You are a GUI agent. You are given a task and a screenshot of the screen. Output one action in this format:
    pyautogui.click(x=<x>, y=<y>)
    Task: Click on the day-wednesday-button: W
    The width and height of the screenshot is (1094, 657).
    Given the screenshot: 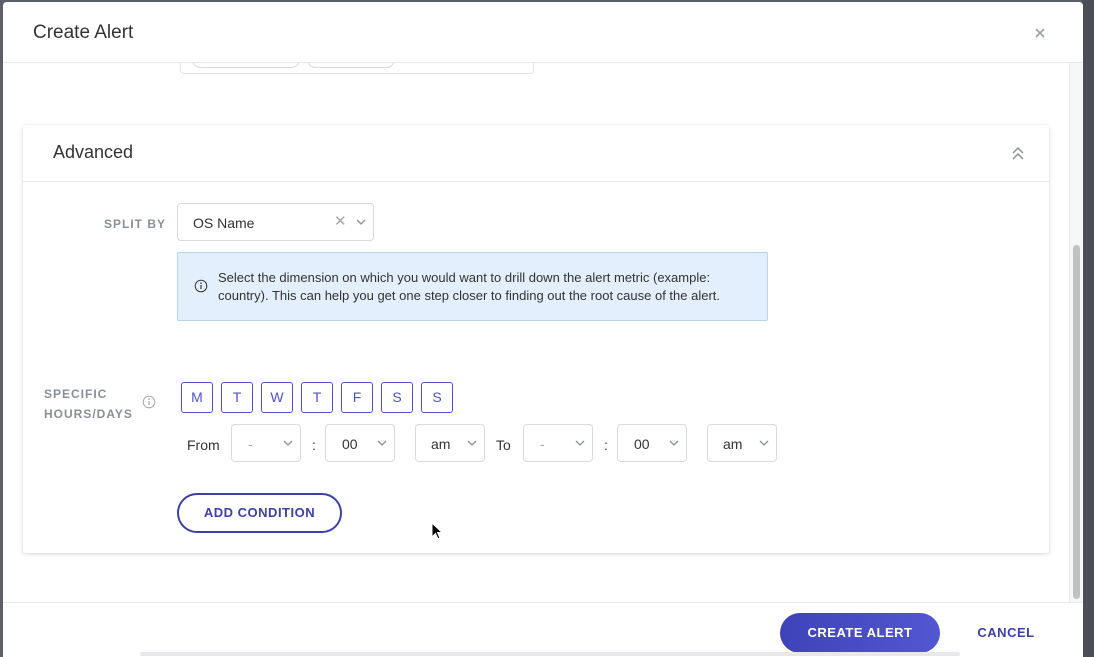 What is the action you would take?
    pyautogui.click(x=277, y=397)
    